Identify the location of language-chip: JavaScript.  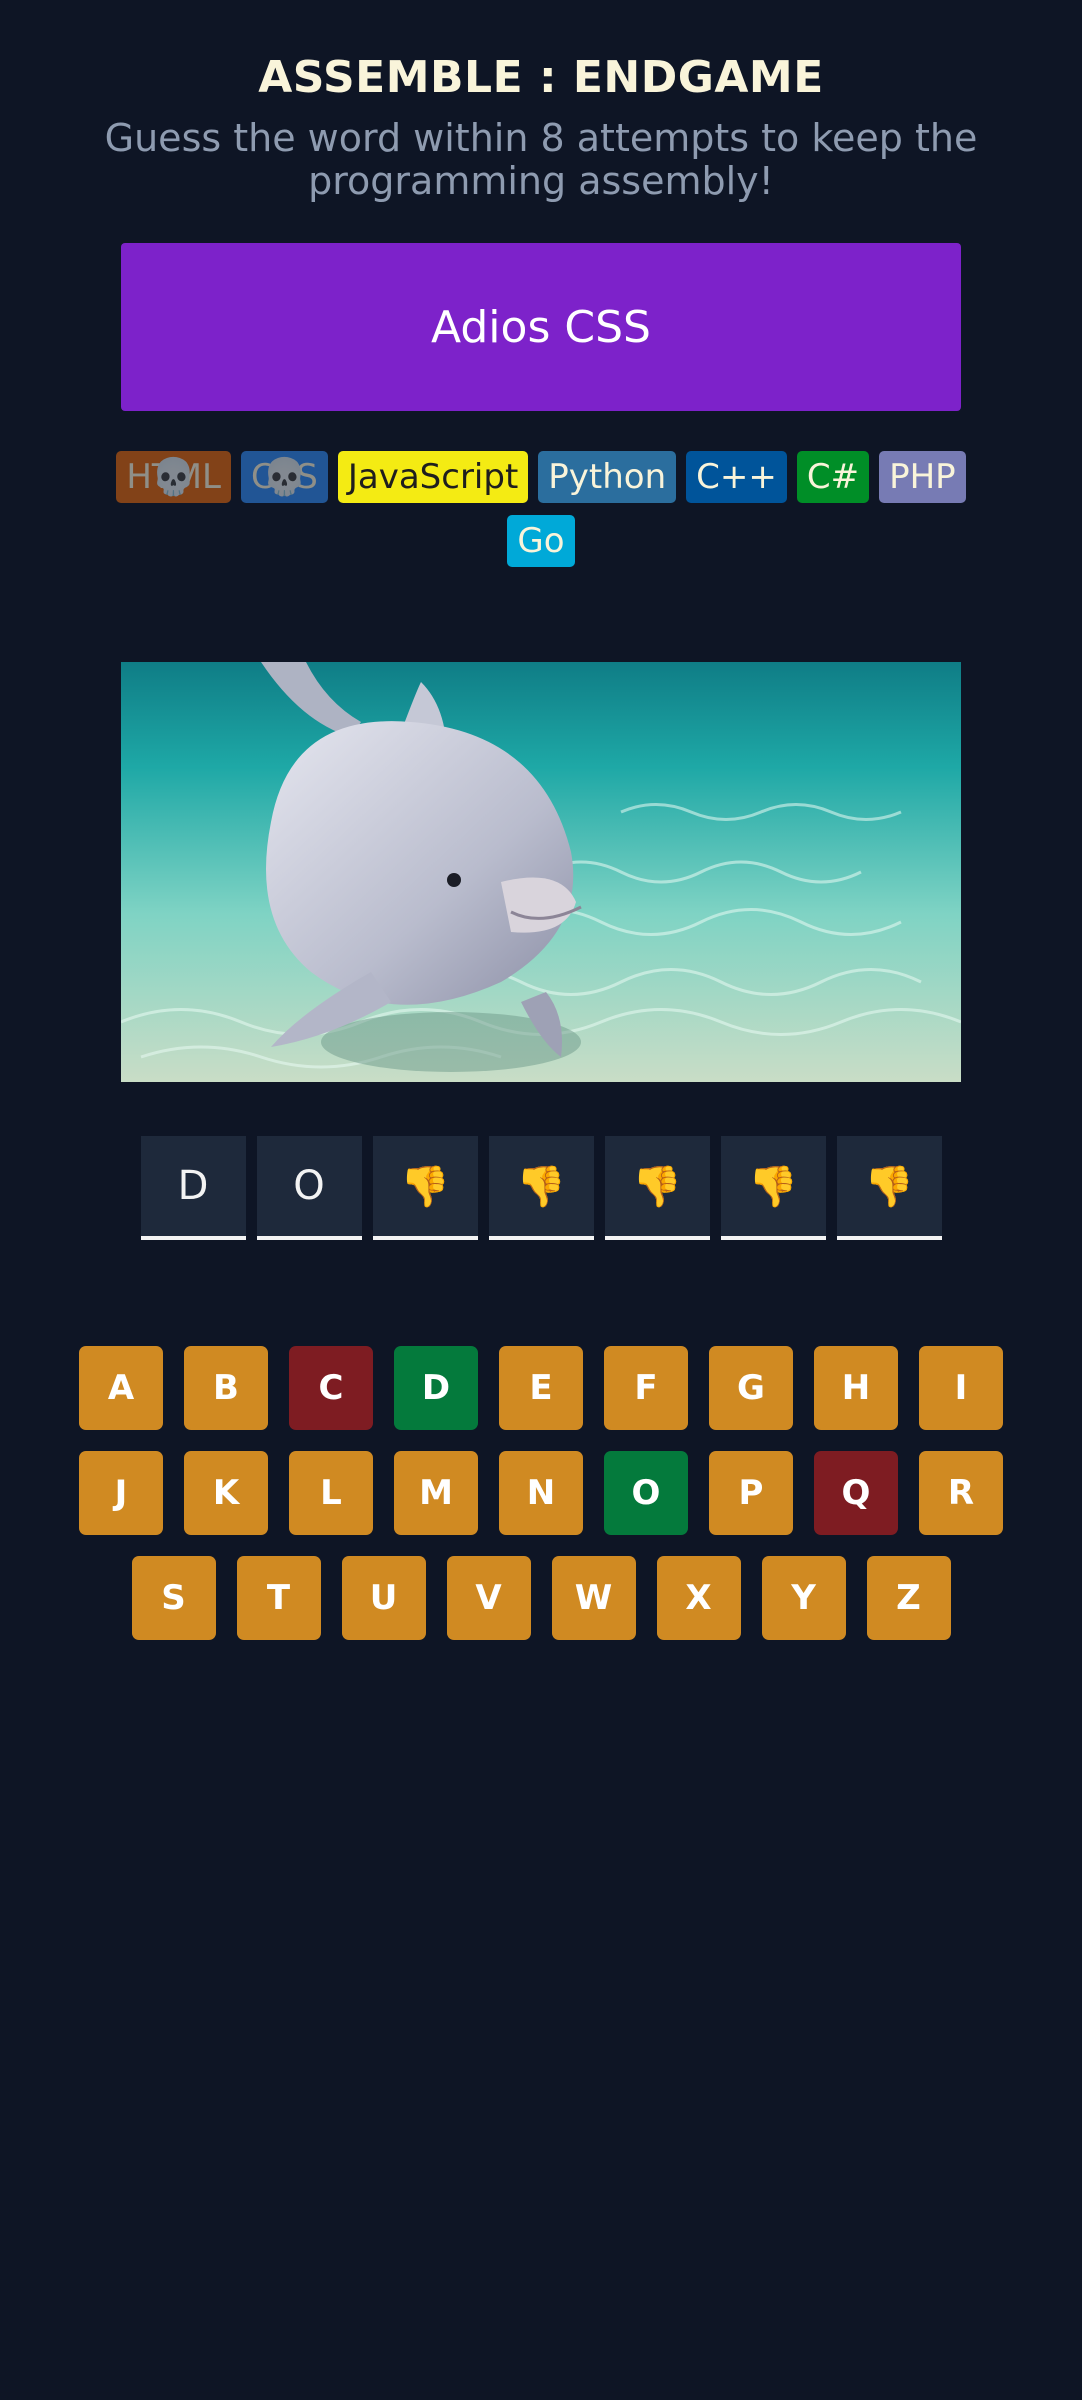
(433, 477).